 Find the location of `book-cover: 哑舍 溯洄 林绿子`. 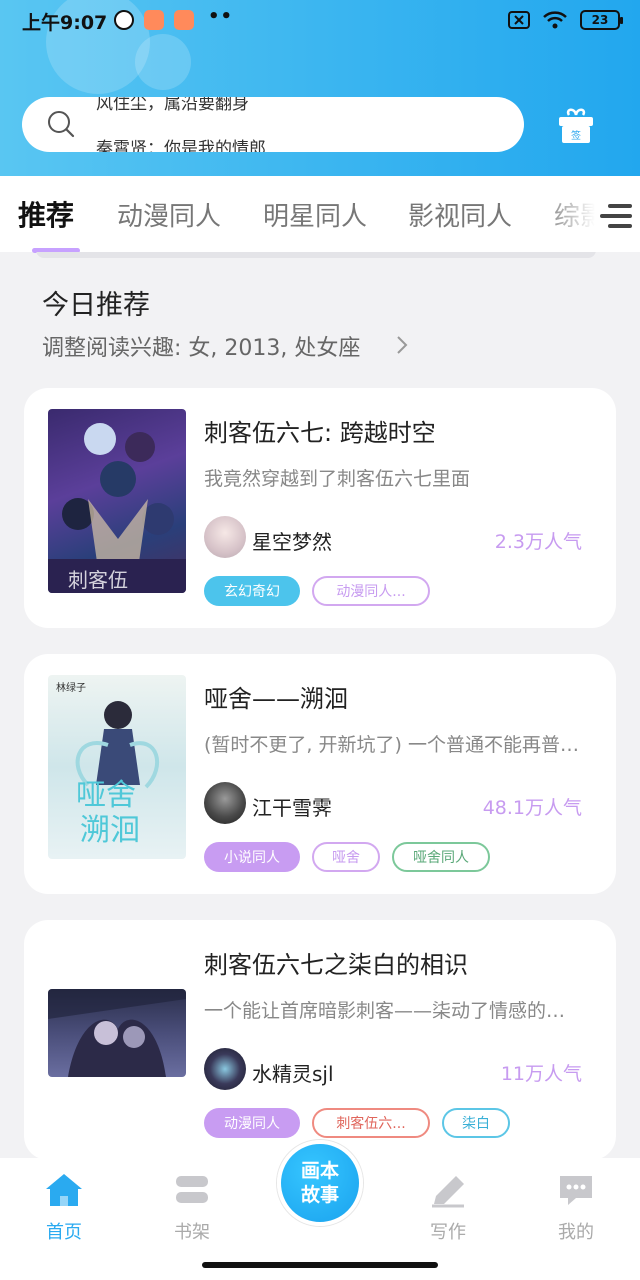

book-cover: 哑舍 溯洄 林绿子 is located at coordinates (117, 767).